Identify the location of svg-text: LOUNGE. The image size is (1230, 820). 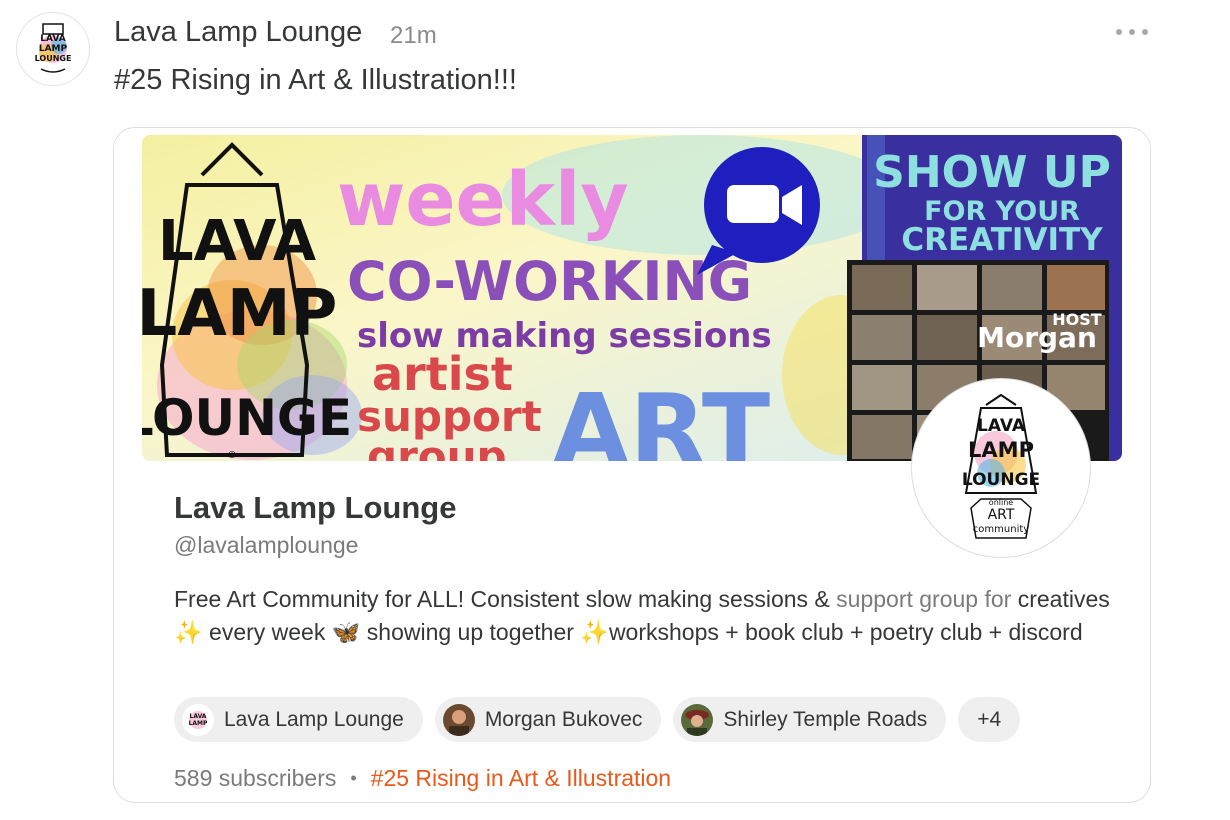
(53, 58).